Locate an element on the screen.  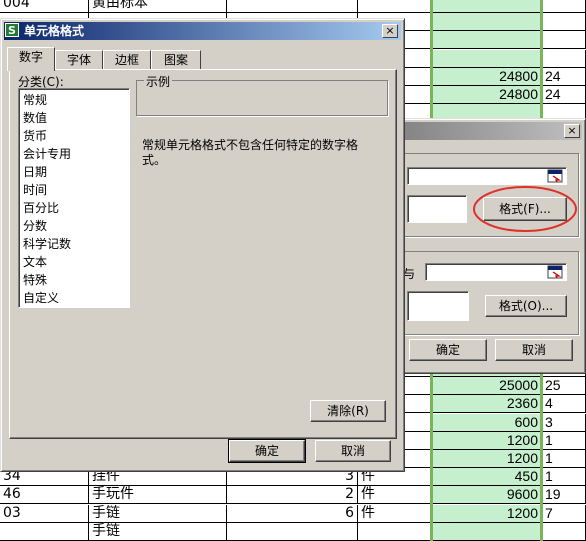
category-item: 百分比 is located at coordinates (74, 208).